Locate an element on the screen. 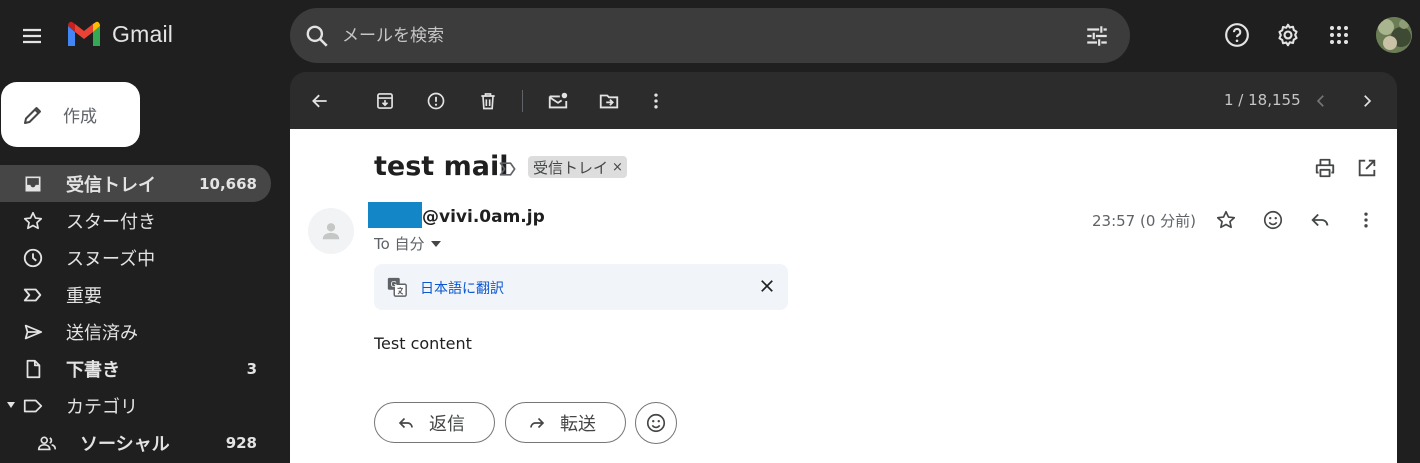 This screenshot has height=463, width=1420. translate-link: 日本語に翻訳 is located at coordinates (462, 288).